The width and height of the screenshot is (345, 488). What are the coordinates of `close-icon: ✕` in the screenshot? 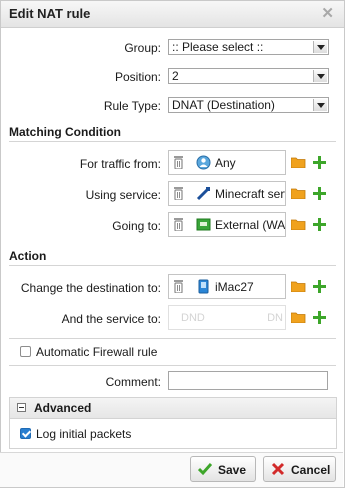 It's located at (327, 13).